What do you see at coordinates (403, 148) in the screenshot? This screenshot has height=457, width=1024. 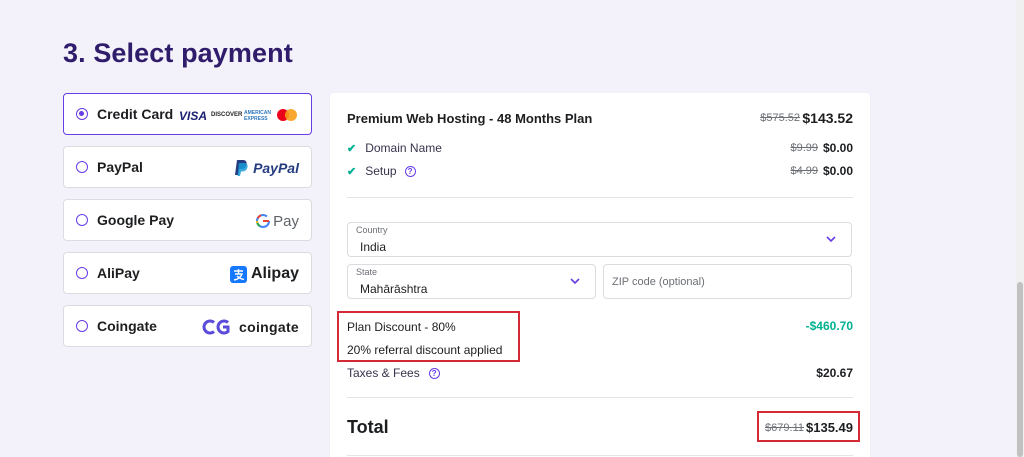 I see `feature-label: Domain Name` at bounding box center [403, 148].